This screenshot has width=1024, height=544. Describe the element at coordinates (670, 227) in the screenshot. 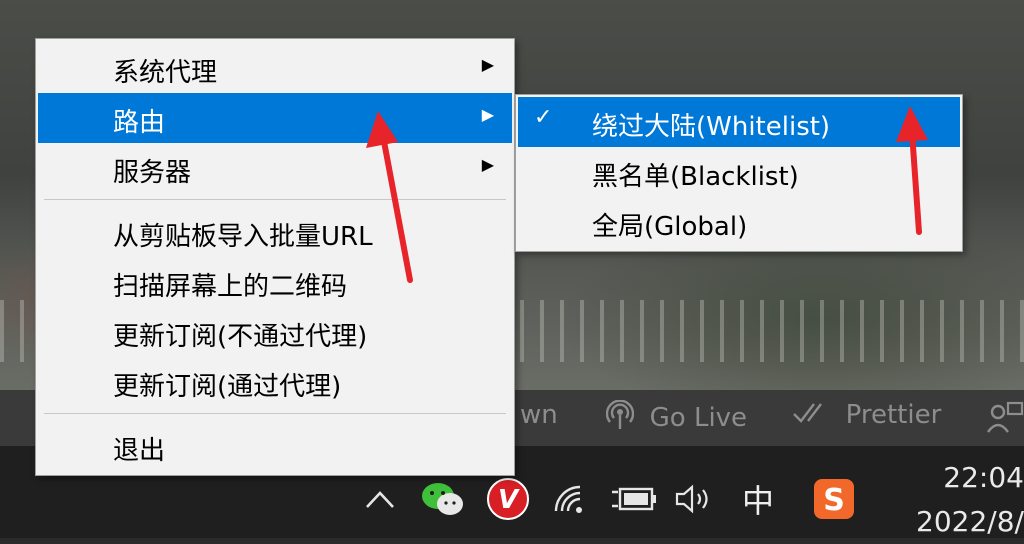

I see `submenu-item-label: 全局(Global)` at that location.